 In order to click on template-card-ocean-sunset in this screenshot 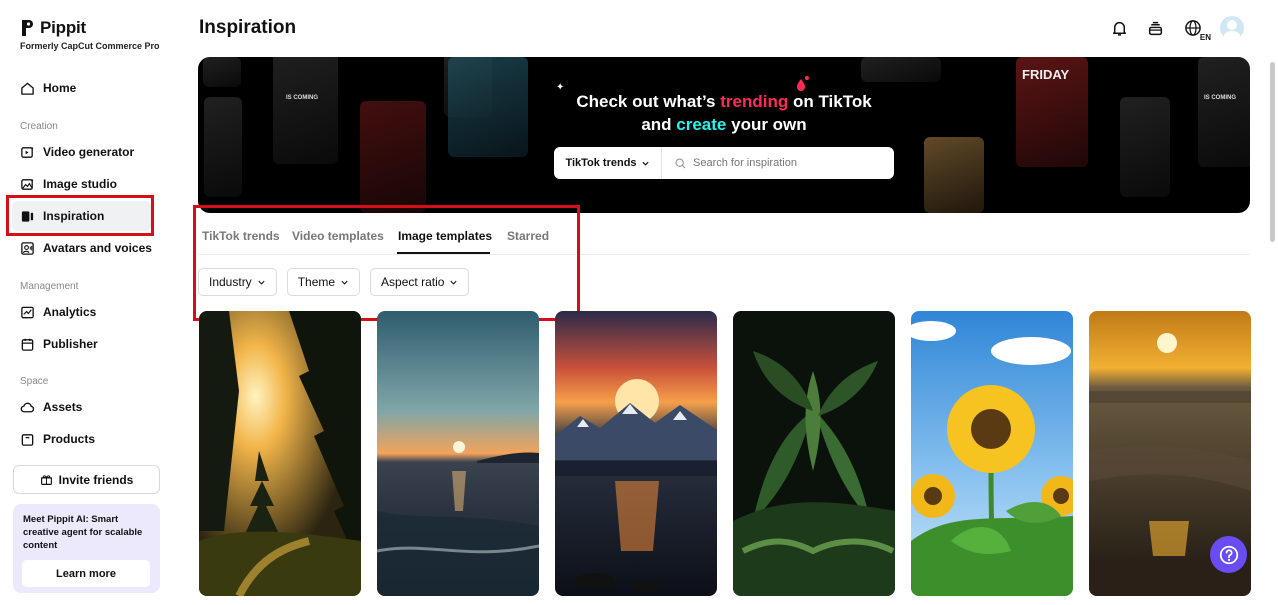, I will do `click(458, 453)`.